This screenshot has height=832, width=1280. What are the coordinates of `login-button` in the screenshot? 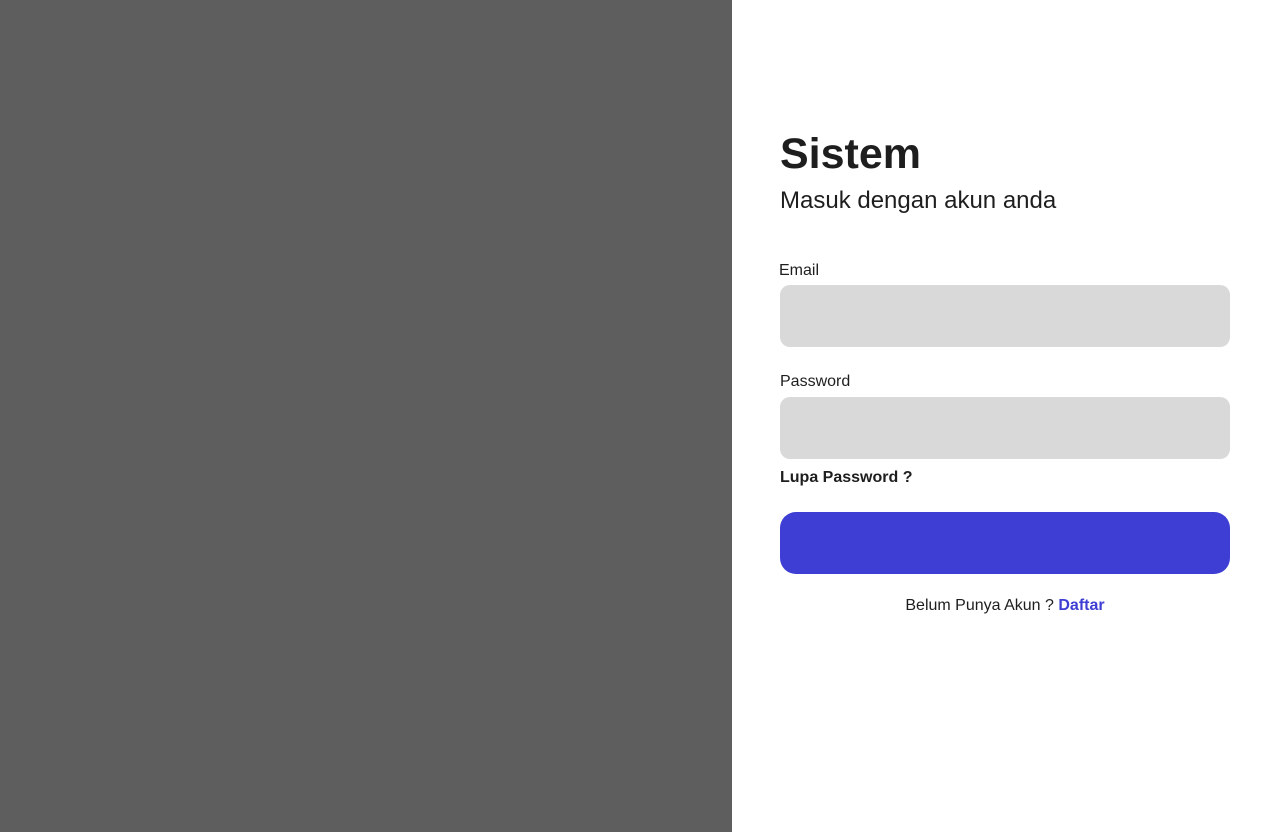 It's located at (1005, 543).